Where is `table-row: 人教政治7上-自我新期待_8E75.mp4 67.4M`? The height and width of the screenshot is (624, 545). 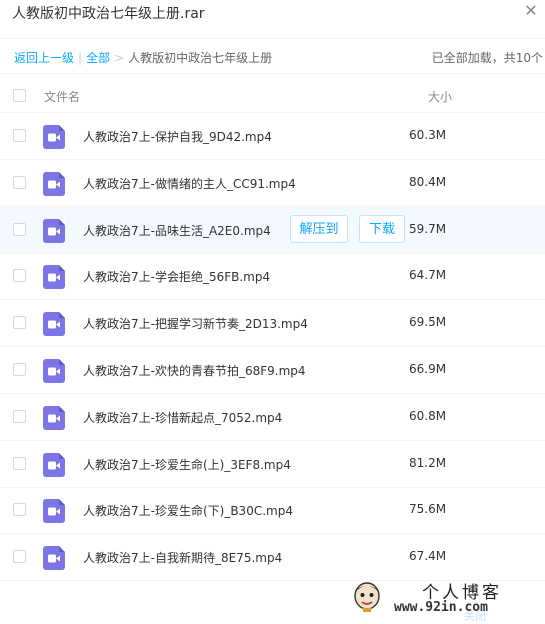 table-row: 人教政治7上-自我新期待_8E75.mp4 67.4M is located at coordinates (272, 558).